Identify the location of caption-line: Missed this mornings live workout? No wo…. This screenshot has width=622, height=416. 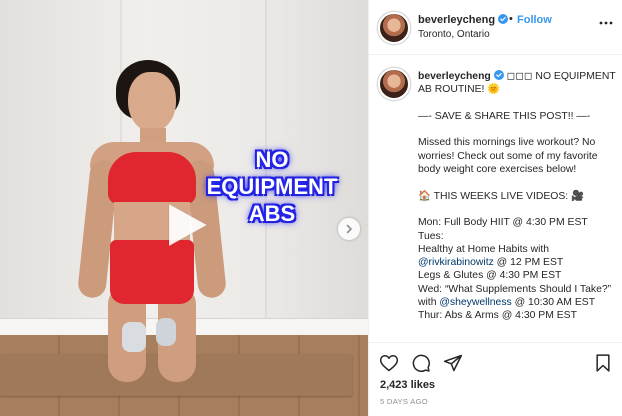
(508, 156).